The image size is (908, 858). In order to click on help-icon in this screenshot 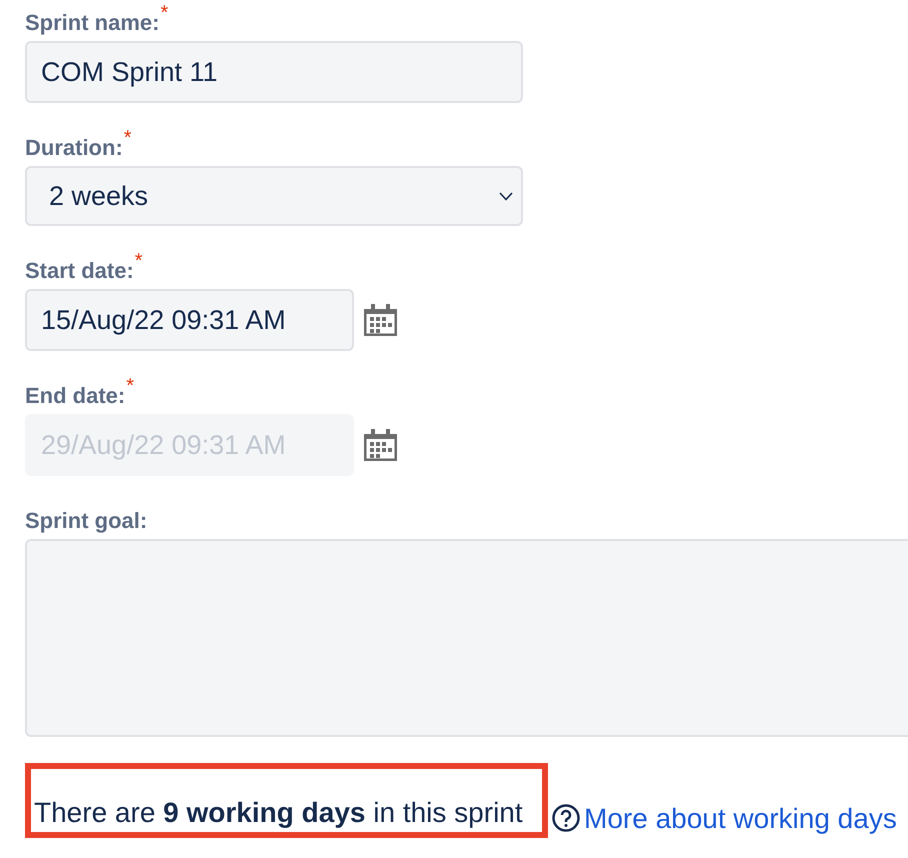, I will do `click(566, 818)`.